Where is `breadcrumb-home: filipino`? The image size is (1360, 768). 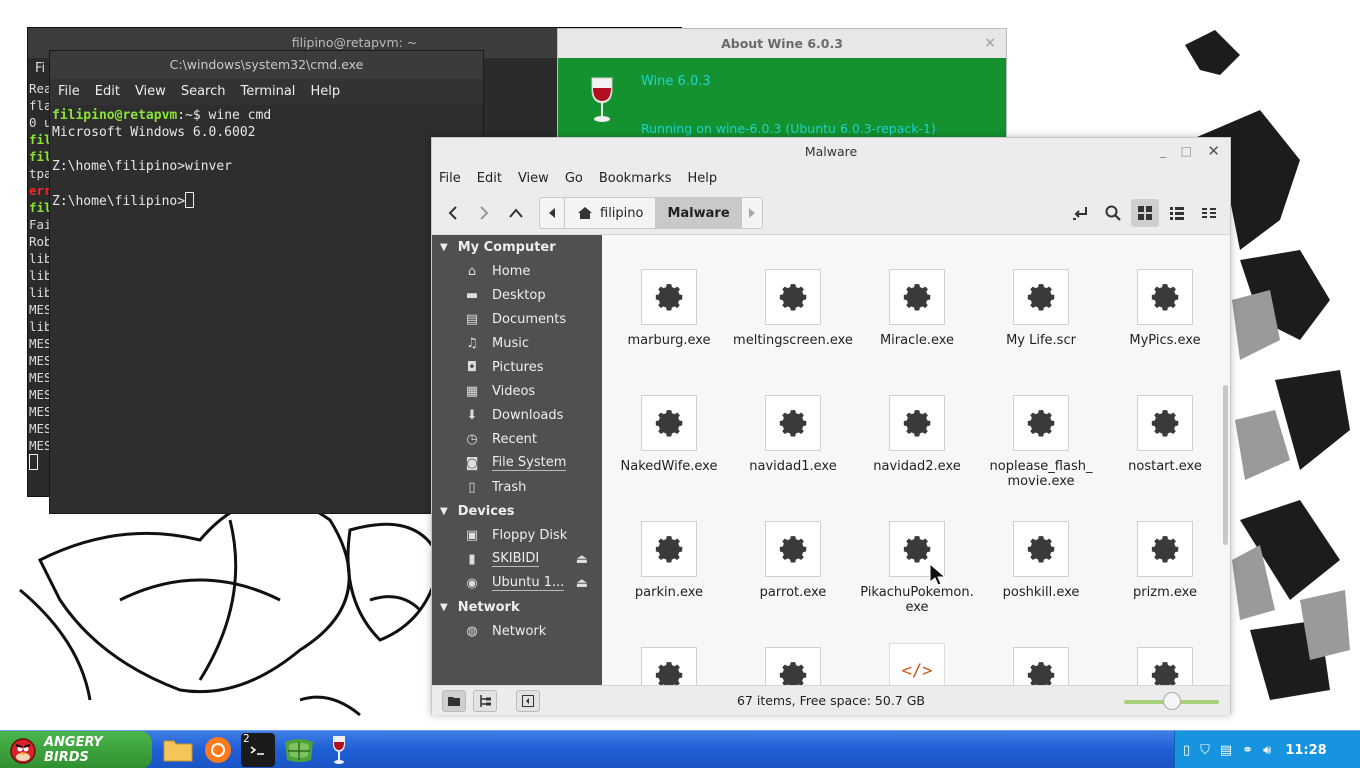
breadcrumb-home: filipino is located at coordinates (610, 213).